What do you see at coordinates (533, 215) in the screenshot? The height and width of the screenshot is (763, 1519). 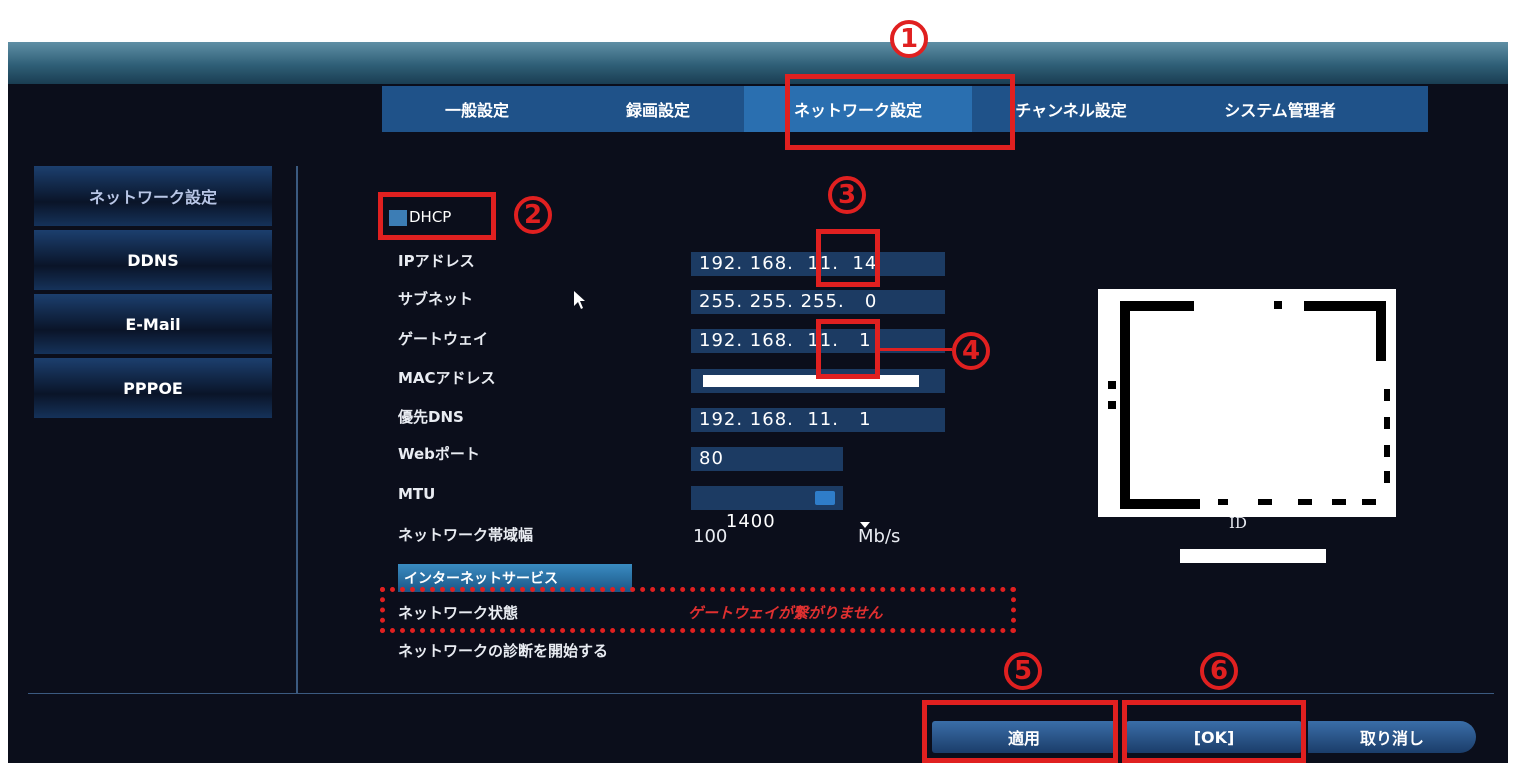 I see `callout-2: 2` at bounding box center [533, 215].